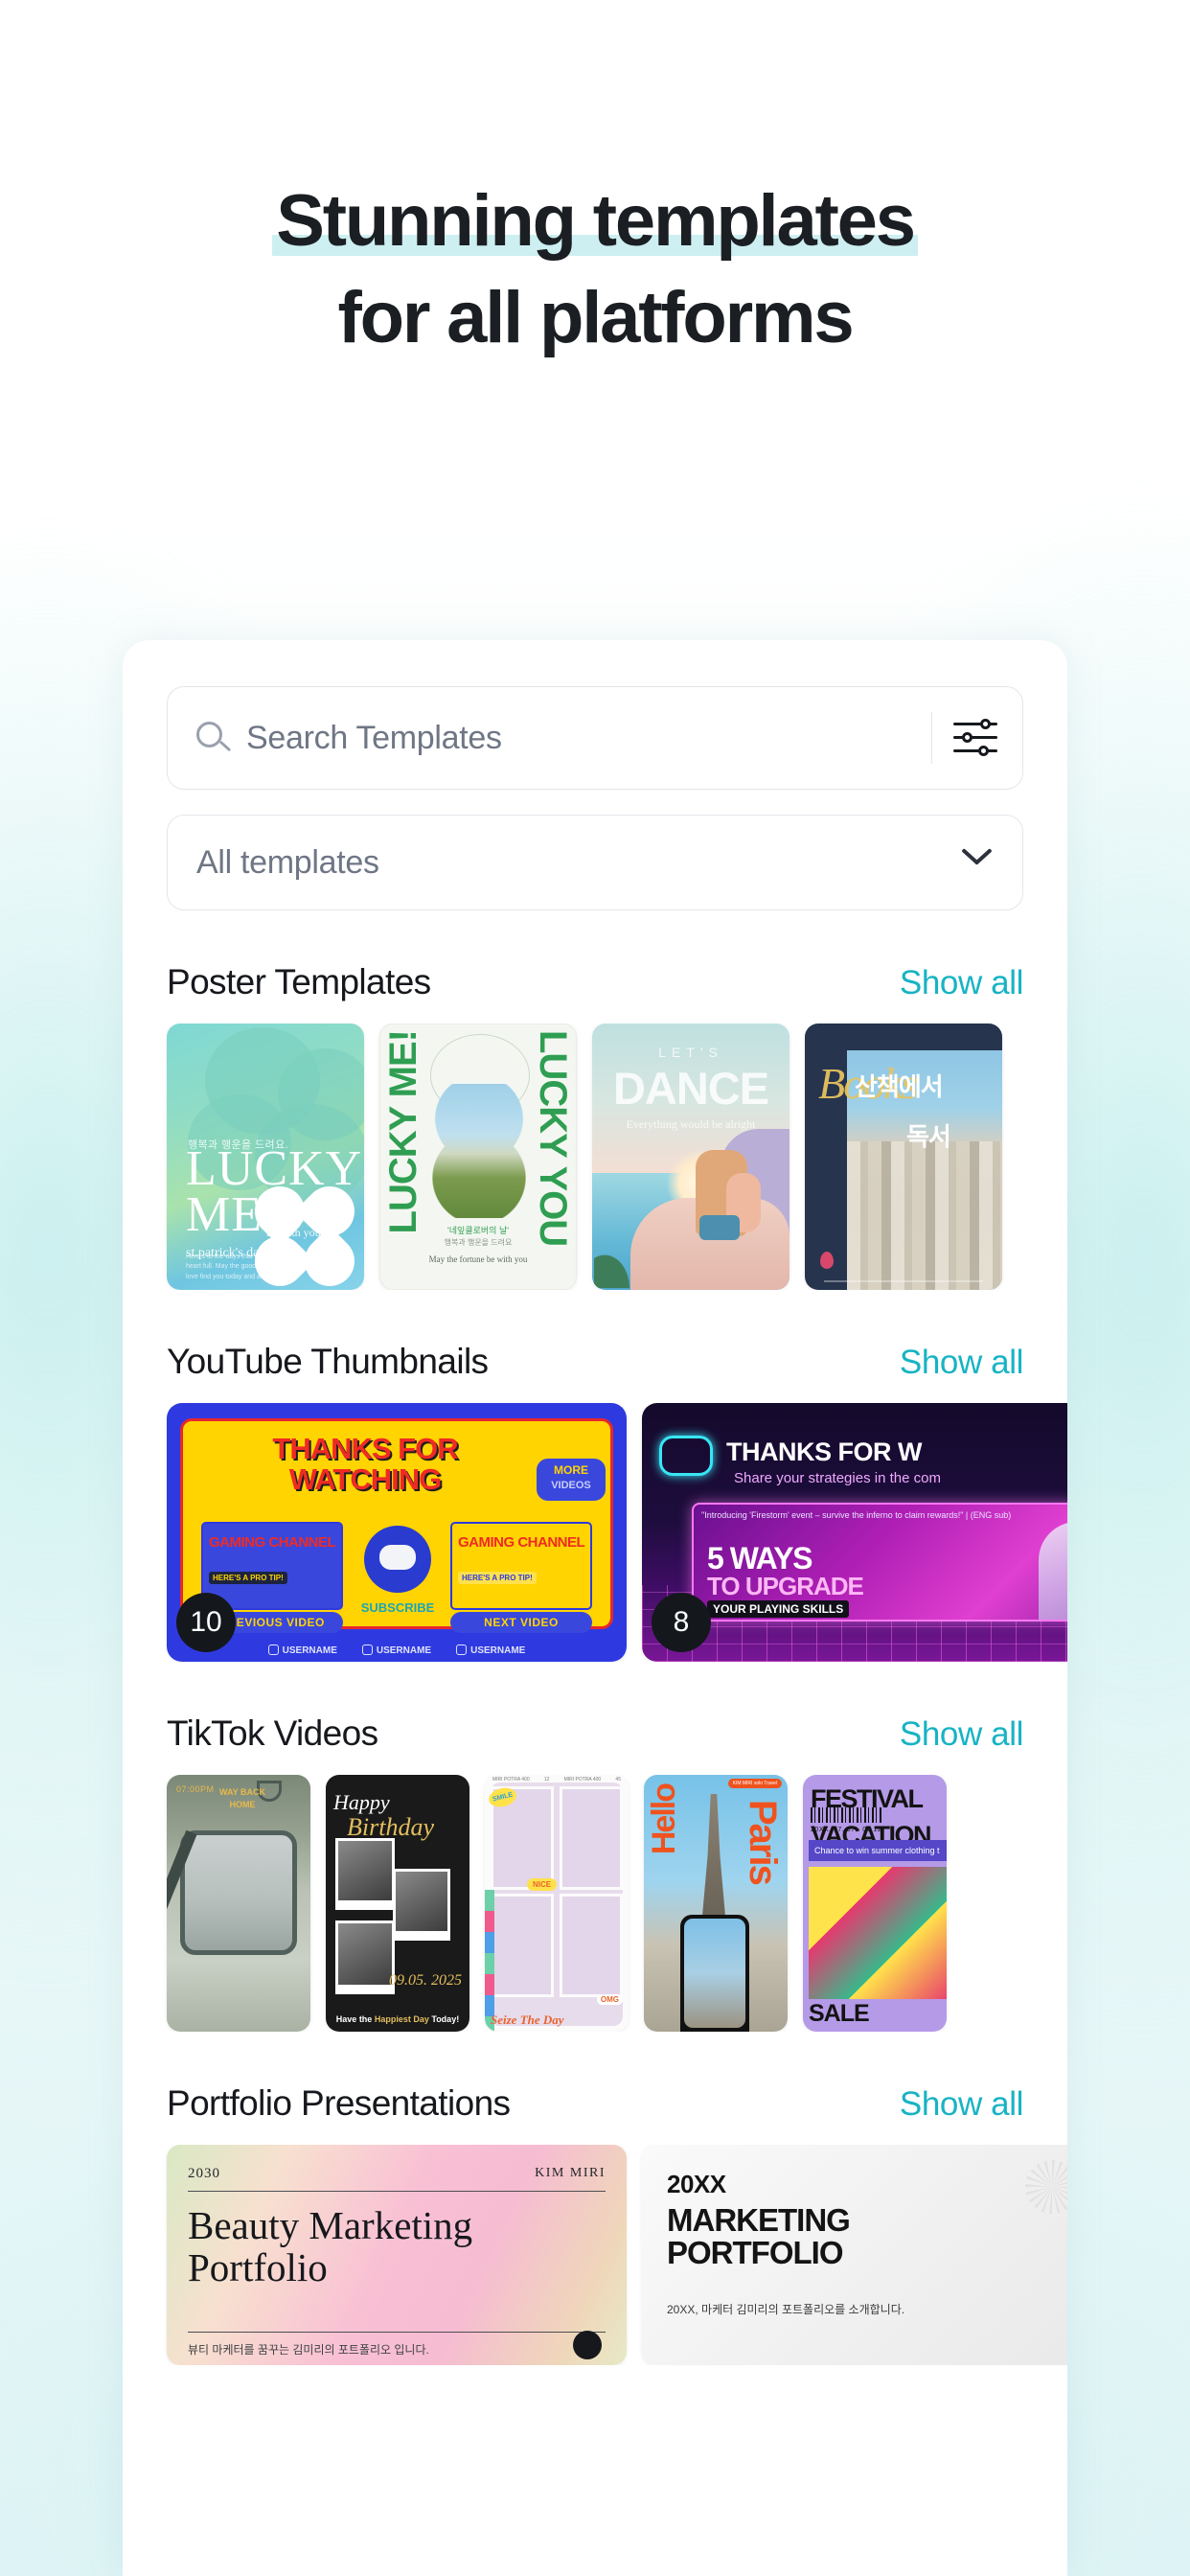  What do you see at coordinates (962, 1734) in the screenshot?
I see `show-all-link-tiktok: Show all` at bounding box center [962, 1734].